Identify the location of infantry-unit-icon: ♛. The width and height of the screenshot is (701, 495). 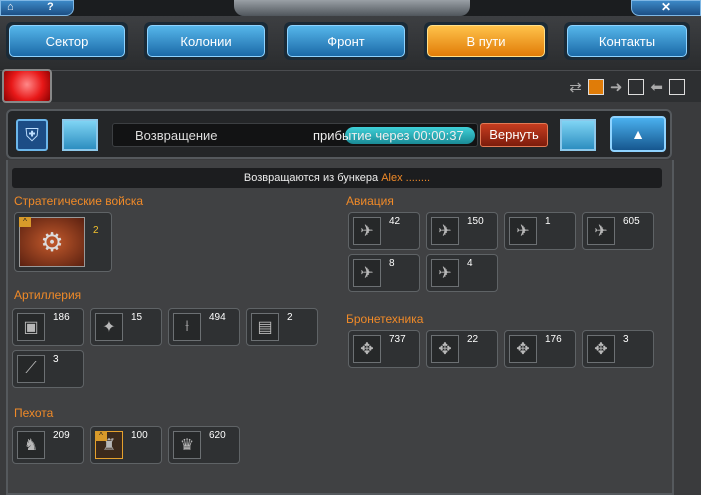
(187, 445).